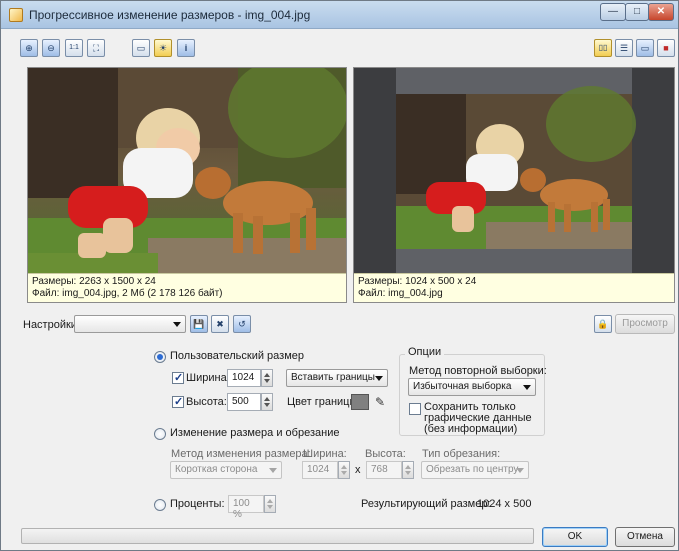  What do you see at coordinates (504, 504) in the screenshot?
I see `result-size-value: 1024 x 500` at bounding box center [504, 504].